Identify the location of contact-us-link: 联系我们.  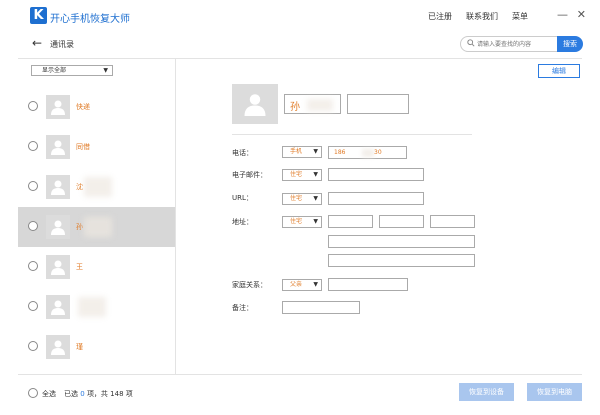
(482, 16).